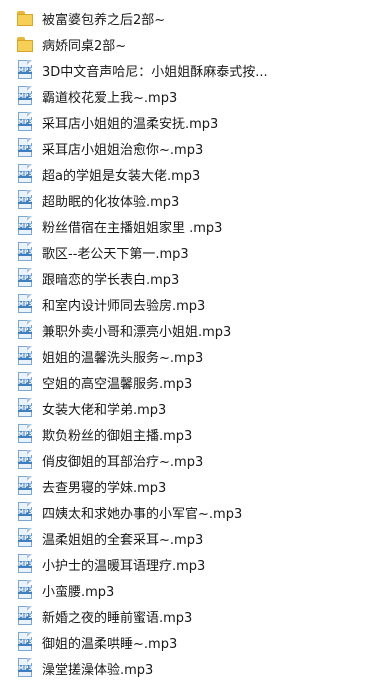 The width and height of the screenshot is (369, 689). I want to click on file-item: MP3 欺负粉丝的御姐主播.mp3, so click(186, 434).